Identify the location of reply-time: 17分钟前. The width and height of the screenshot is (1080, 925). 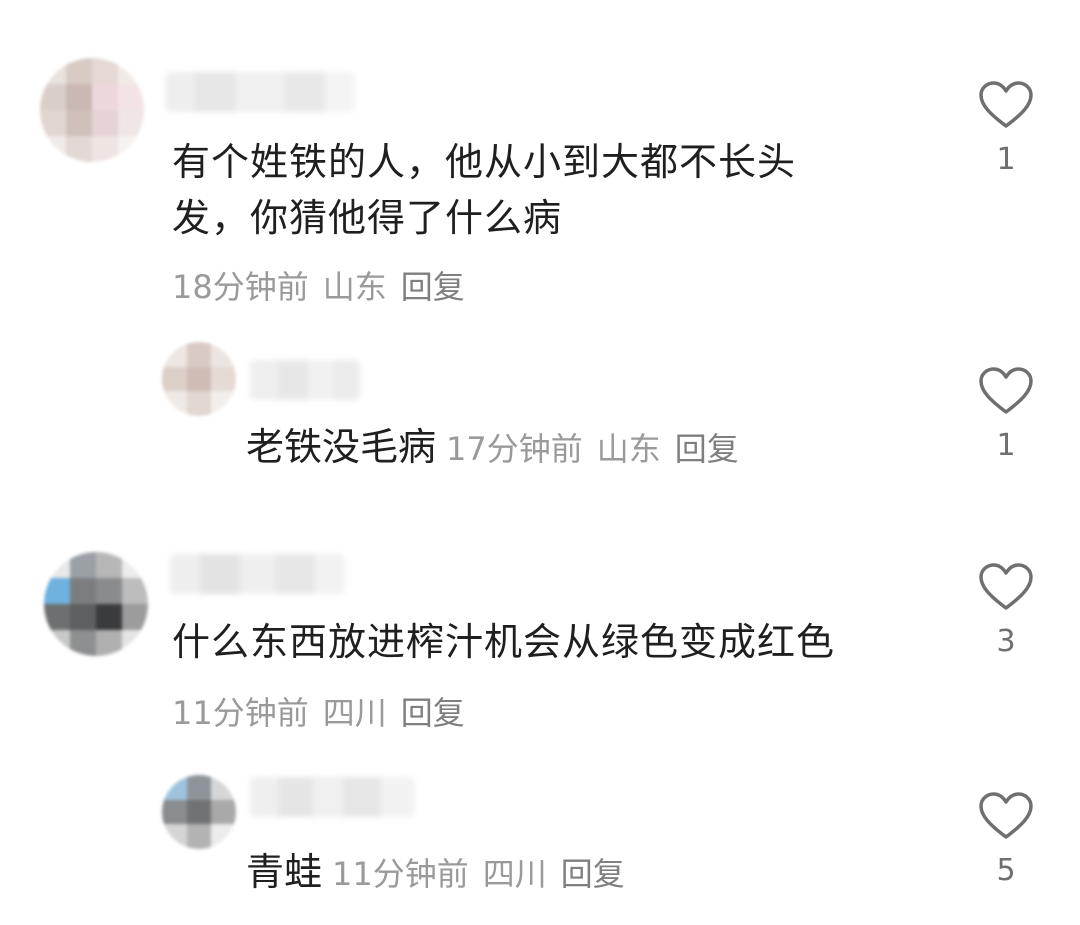
(514, 449).